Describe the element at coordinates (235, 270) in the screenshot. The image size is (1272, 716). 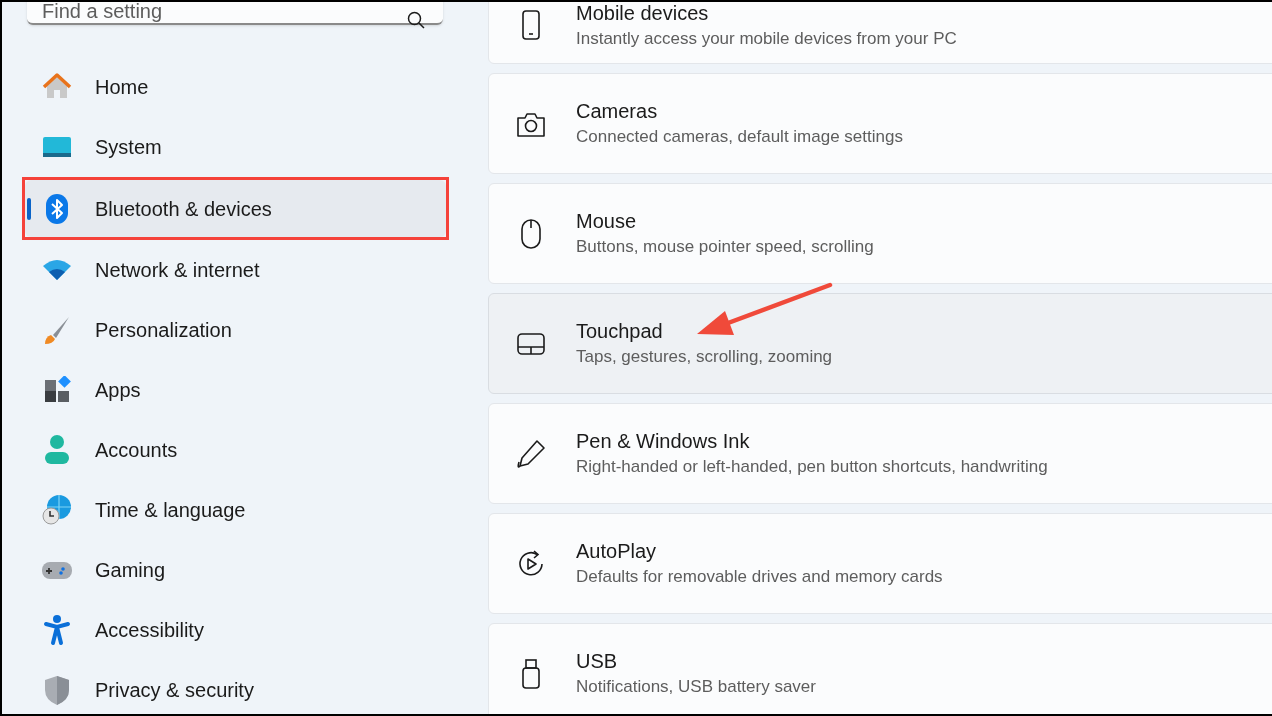
I see `nav-item: Network & internet` at that location.